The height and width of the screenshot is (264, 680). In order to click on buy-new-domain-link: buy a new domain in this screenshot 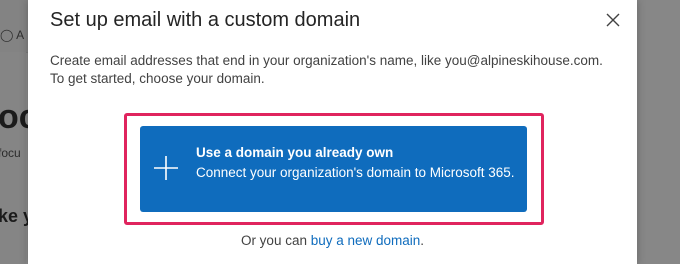, I will do `click(366, 240)`.